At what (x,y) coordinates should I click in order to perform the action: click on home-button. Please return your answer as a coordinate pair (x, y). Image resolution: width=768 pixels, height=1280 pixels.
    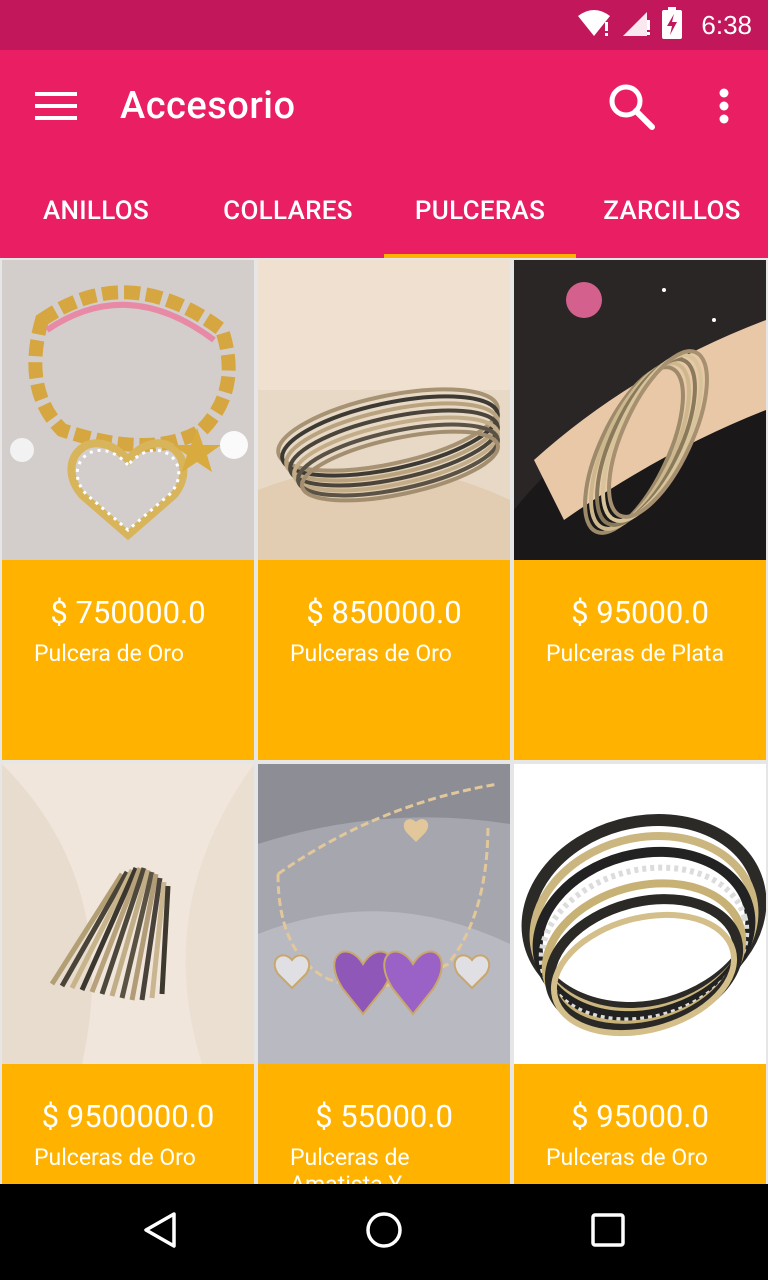
    Looking at the image, I should click on (384, 1232).